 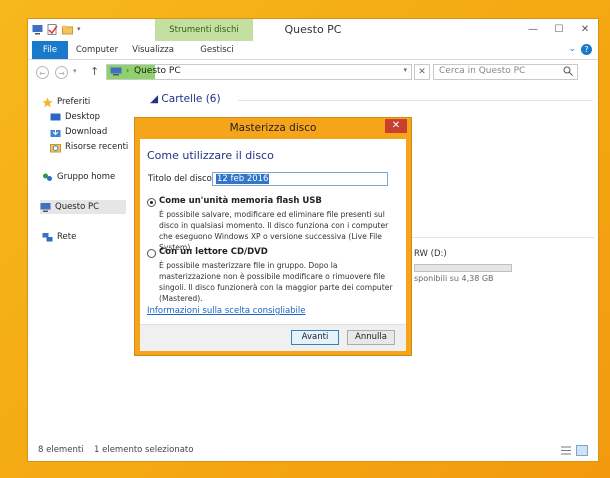 I want to click on dialog-heading: Come utilizzare il disco, so click(x=210, y=155).